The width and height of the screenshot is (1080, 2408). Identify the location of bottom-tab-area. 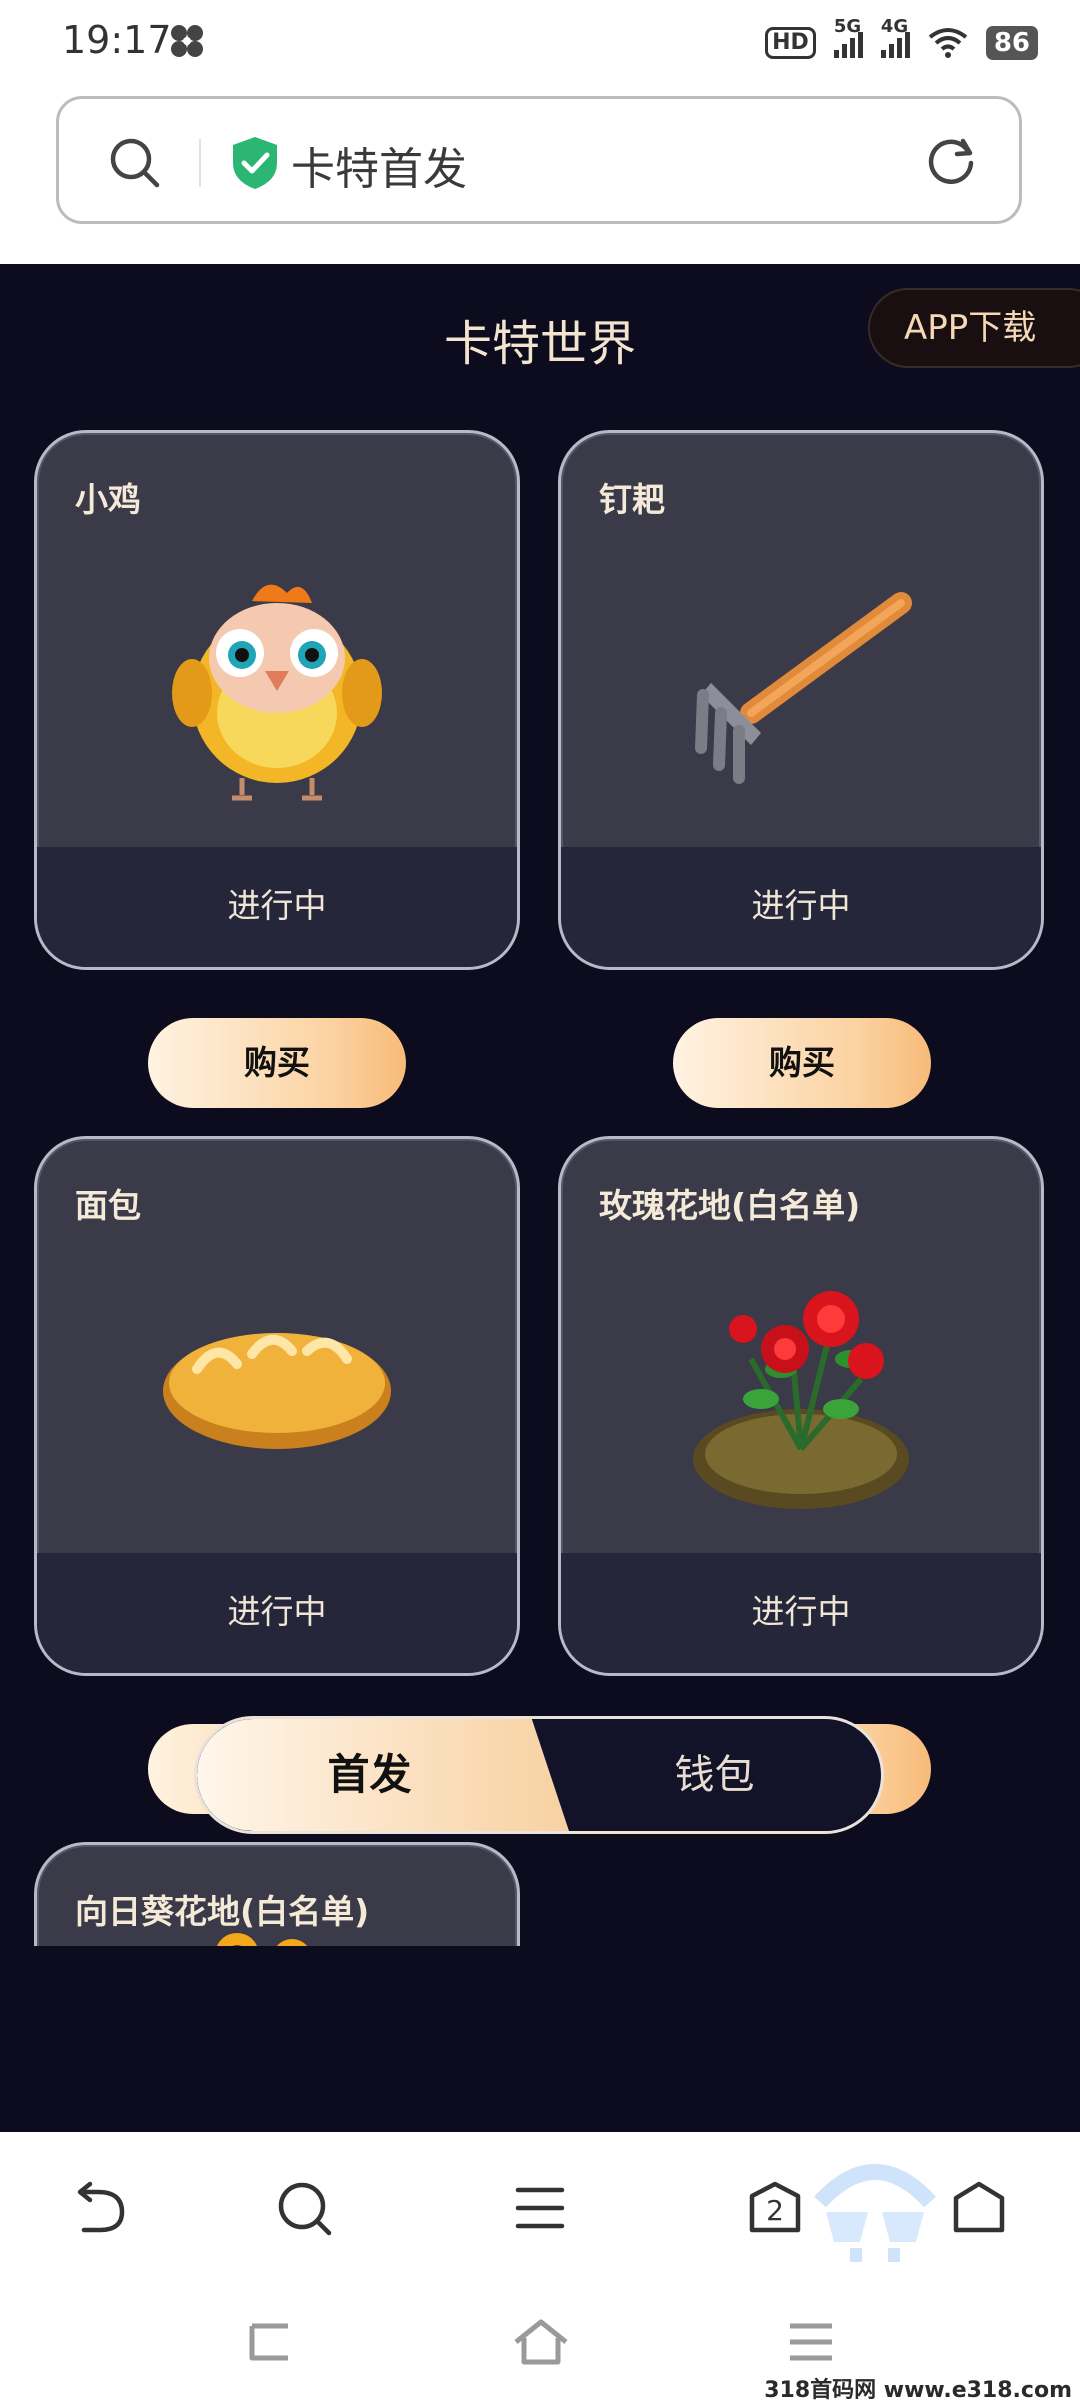
(540, 2039).